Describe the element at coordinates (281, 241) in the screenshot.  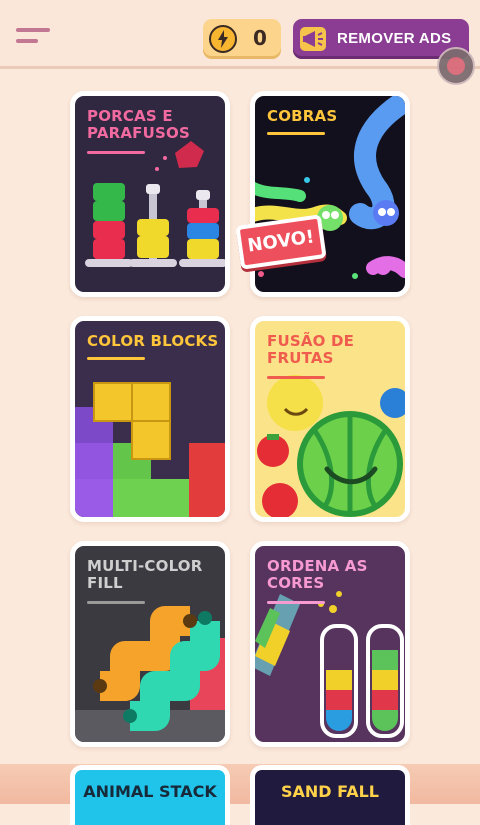
I see `new-badge-label: NOVO!` at that location.